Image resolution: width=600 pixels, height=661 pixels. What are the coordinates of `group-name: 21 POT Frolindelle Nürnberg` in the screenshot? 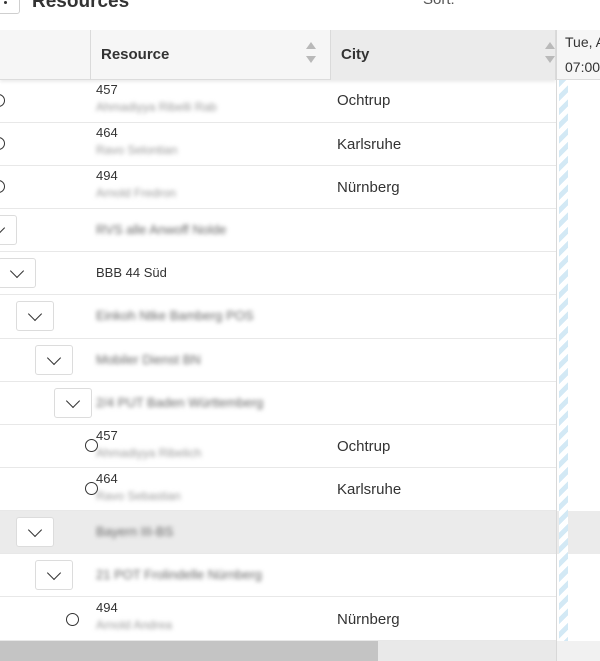 It's located at (179, 574).